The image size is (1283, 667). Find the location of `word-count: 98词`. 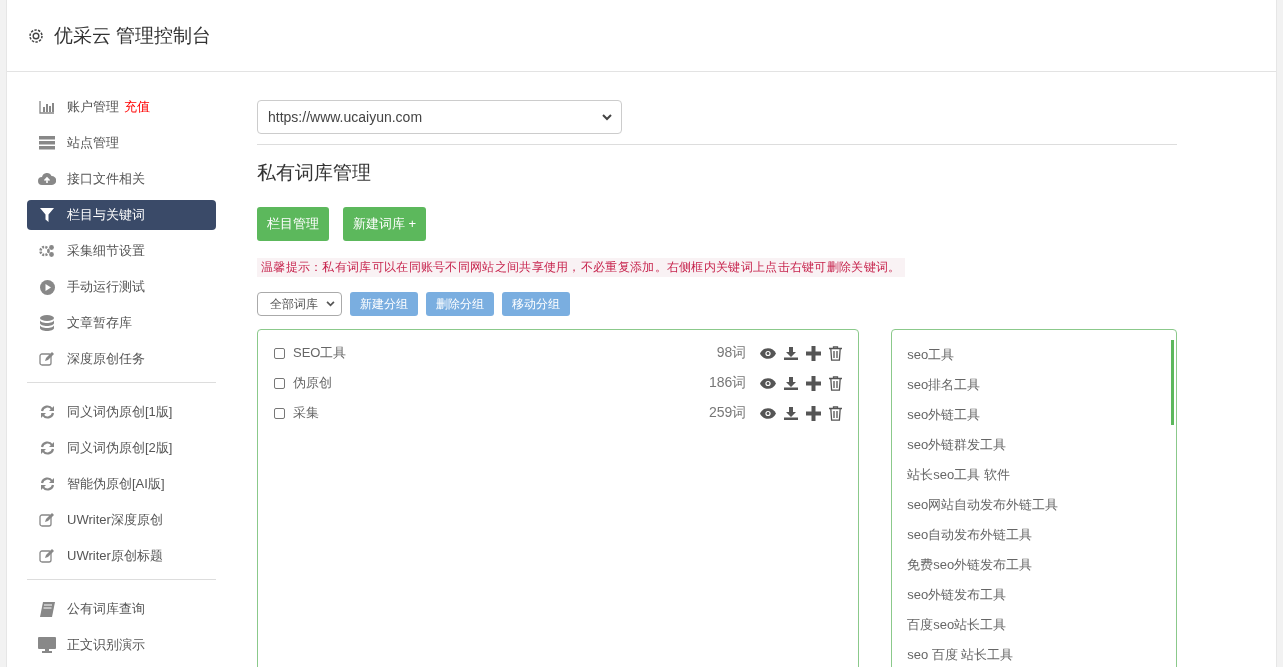

word-count: 98词 is located at coordinates (731, 353).